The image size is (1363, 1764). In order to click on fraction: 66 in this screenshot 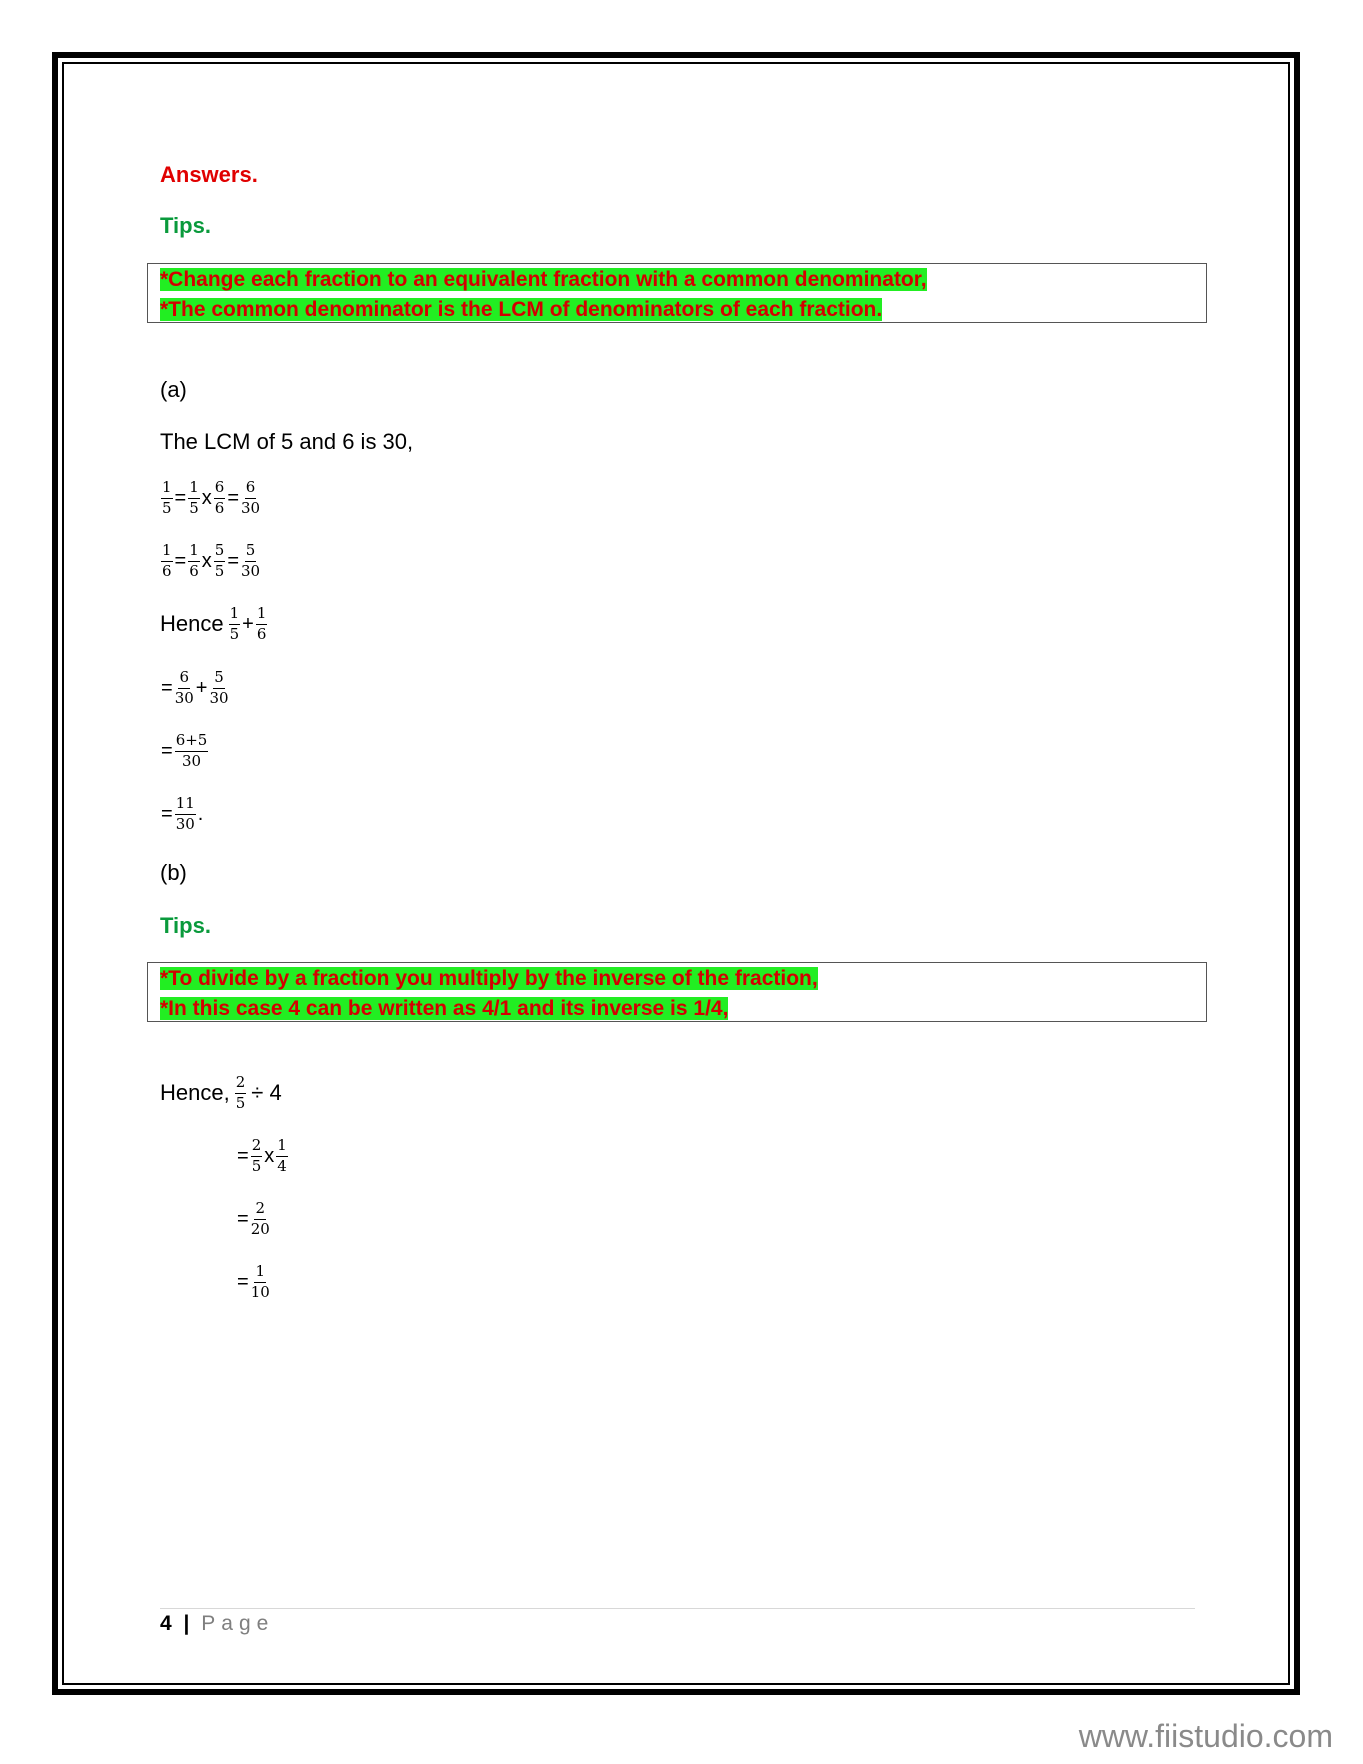, I will do `click(219, 497)`.